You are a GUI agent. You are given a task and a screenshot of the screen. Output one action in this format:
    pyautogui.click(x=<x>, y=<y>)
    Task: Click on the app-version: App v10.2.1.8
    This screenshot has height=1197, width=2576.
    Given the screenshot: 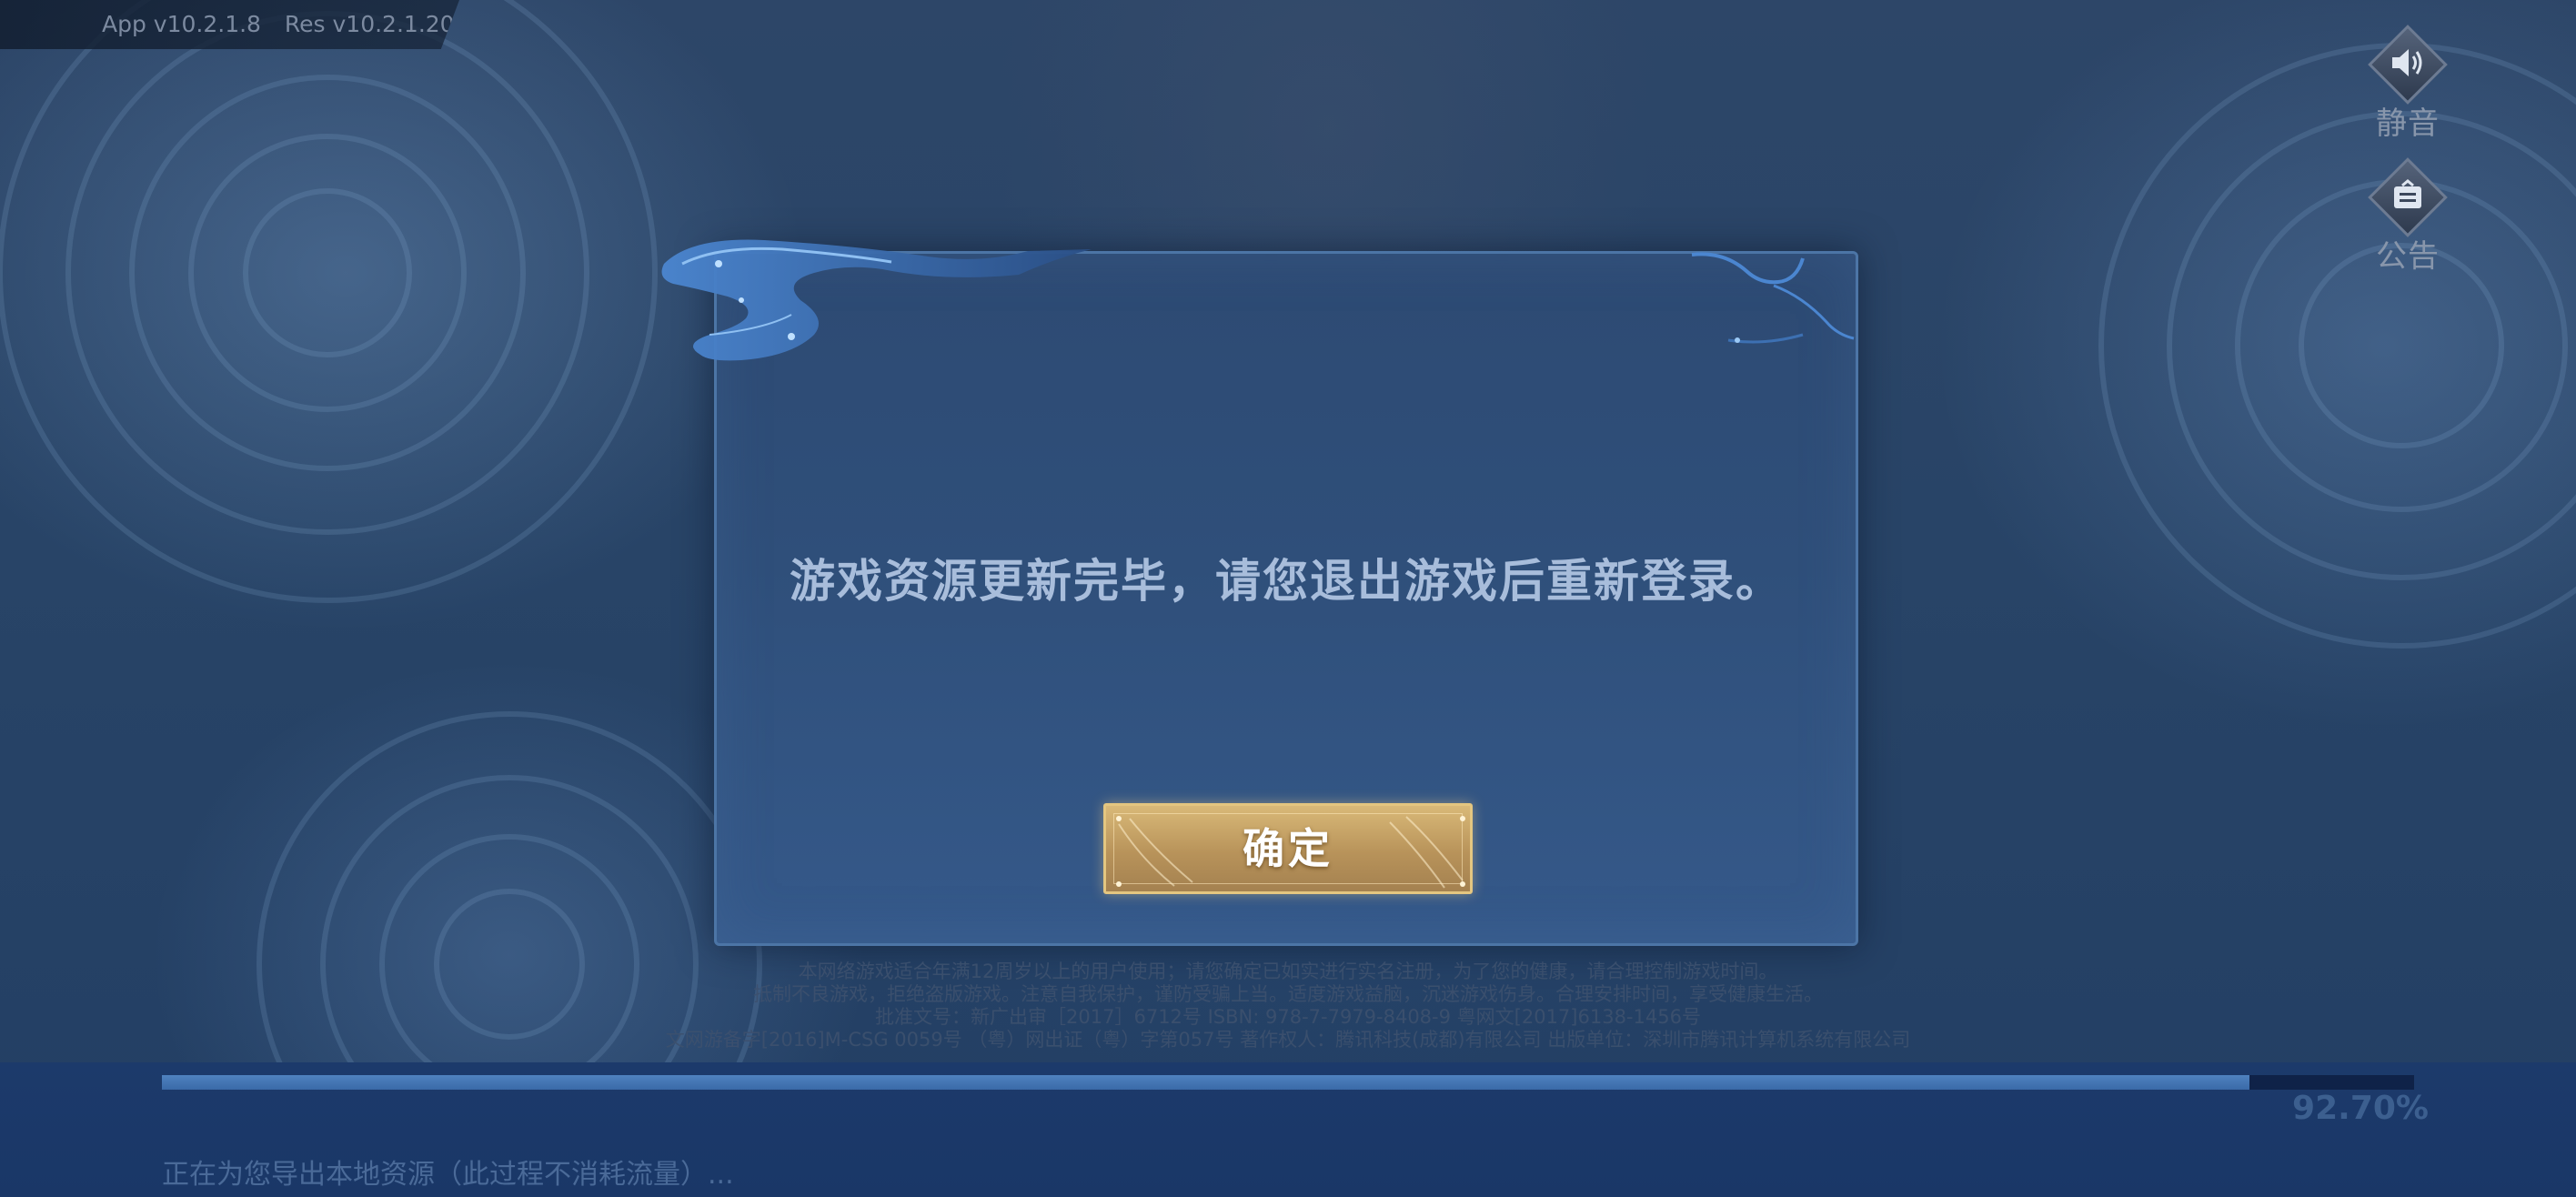 What is the action you would take?
    pyautogui.click(x=181, y=24)
    